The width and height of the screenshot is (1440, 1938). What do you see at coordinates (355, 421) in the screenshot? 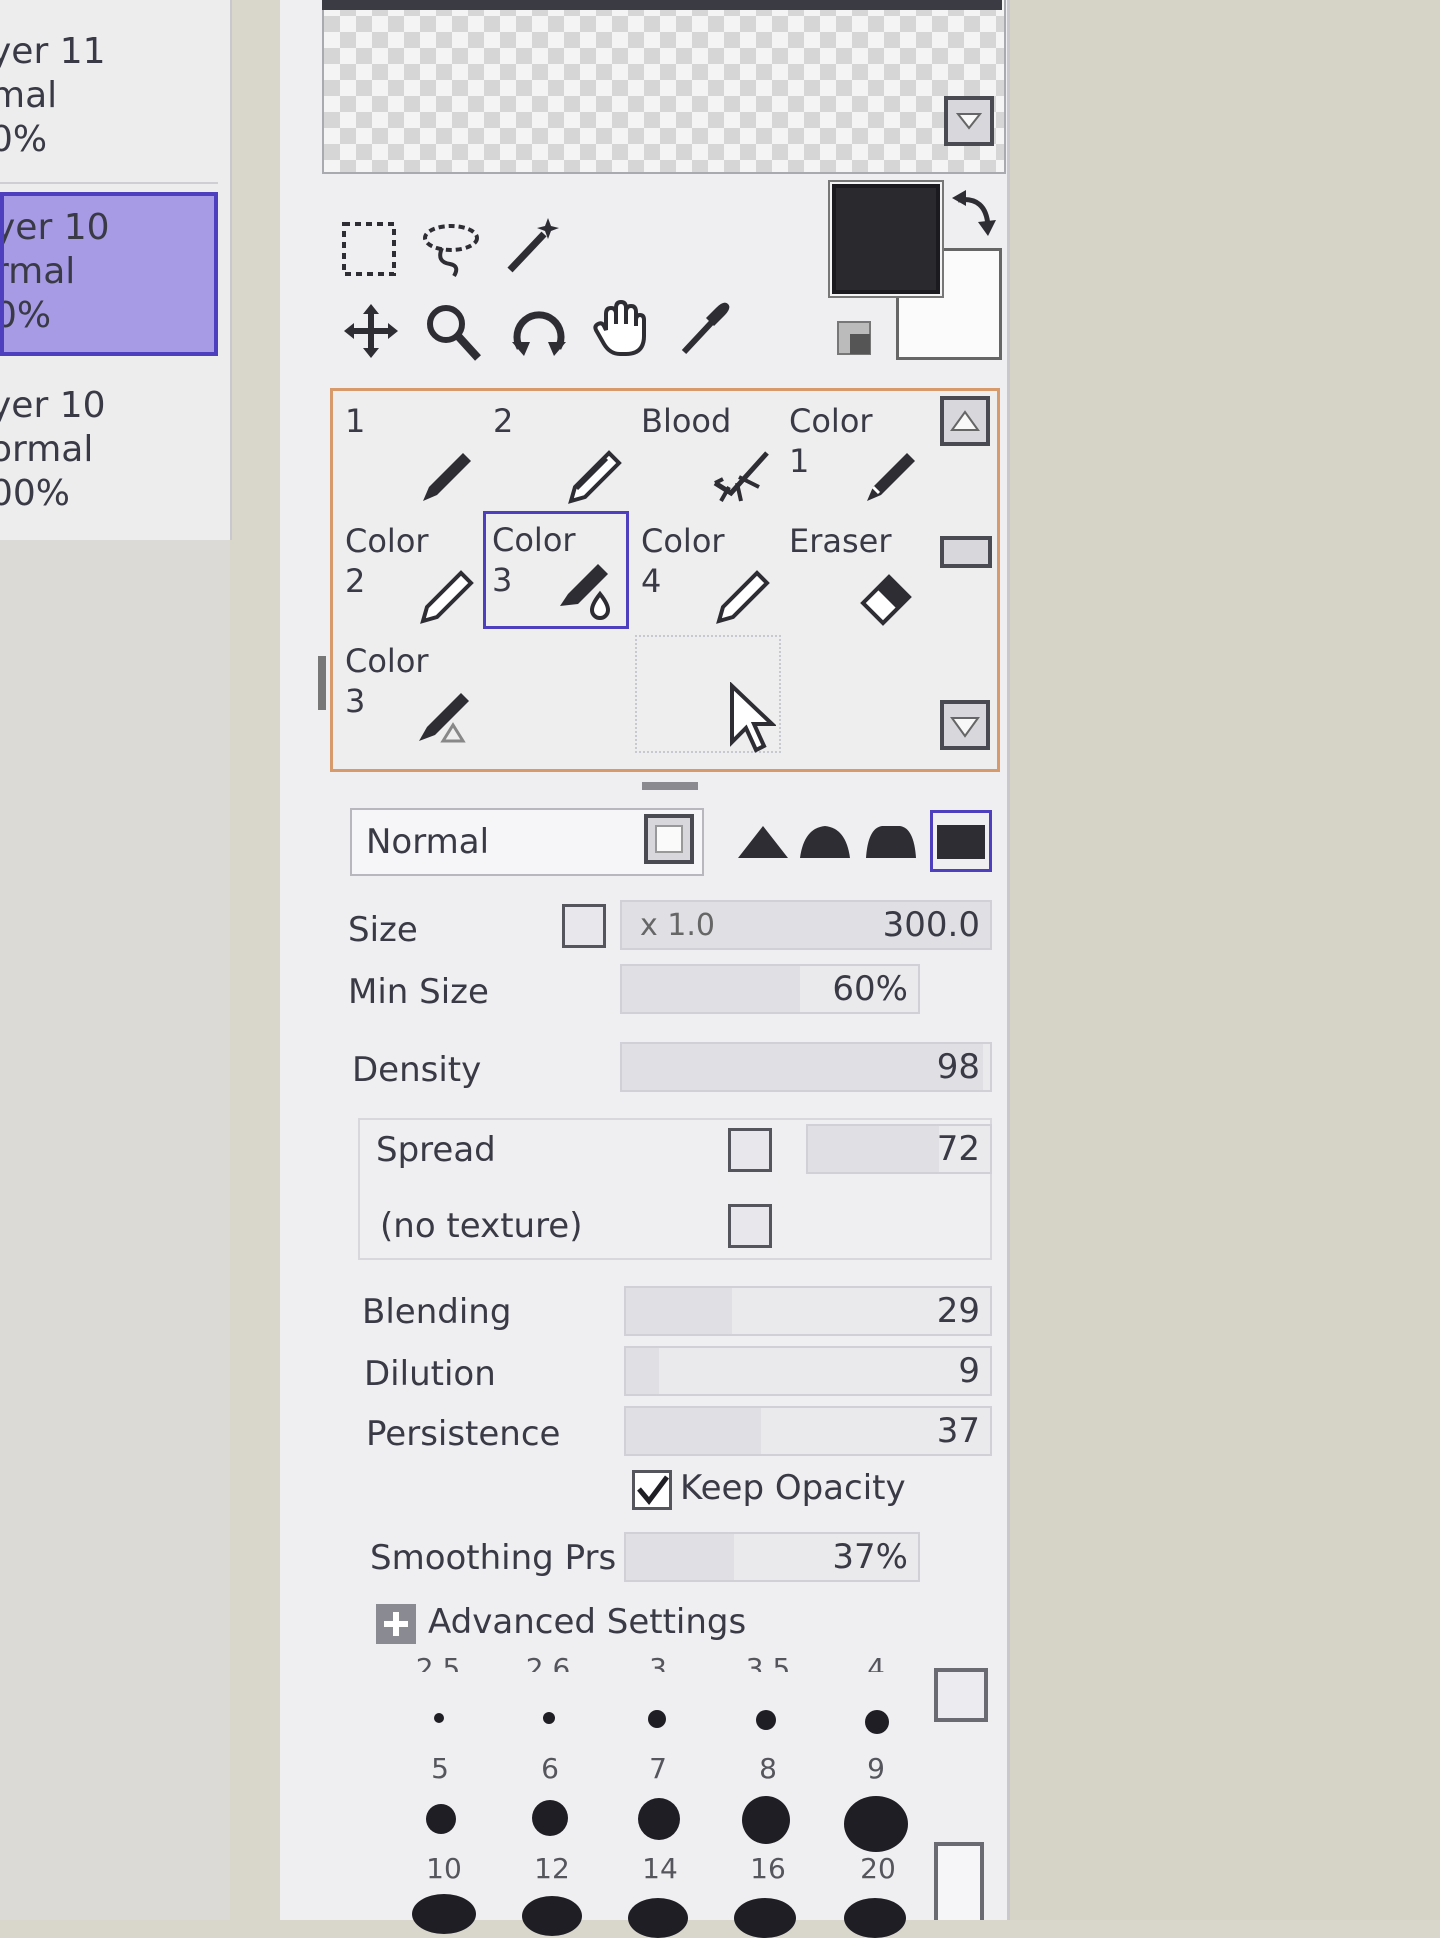
I see `brush-label: 1` at bounding box center [355, 421].